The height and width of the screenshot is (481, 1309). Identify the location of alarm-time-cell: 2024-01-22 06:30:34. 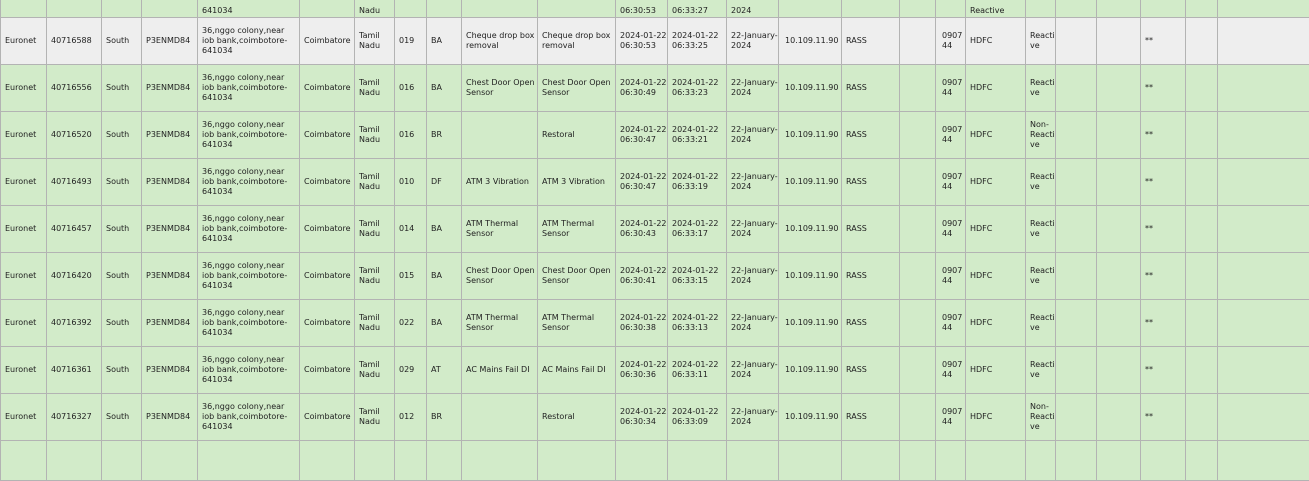
(642, 417).